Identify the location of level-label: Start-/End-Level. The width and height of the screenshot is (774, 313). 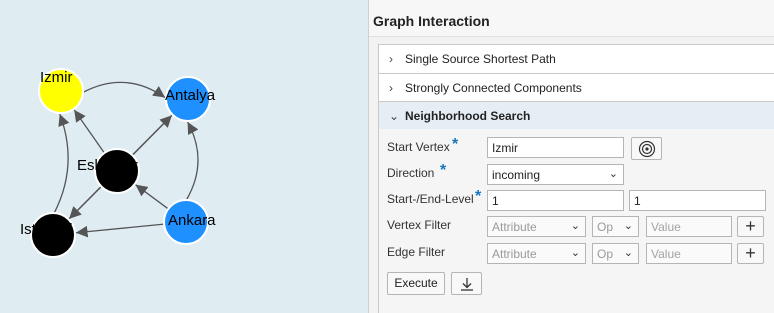
(430, 199).